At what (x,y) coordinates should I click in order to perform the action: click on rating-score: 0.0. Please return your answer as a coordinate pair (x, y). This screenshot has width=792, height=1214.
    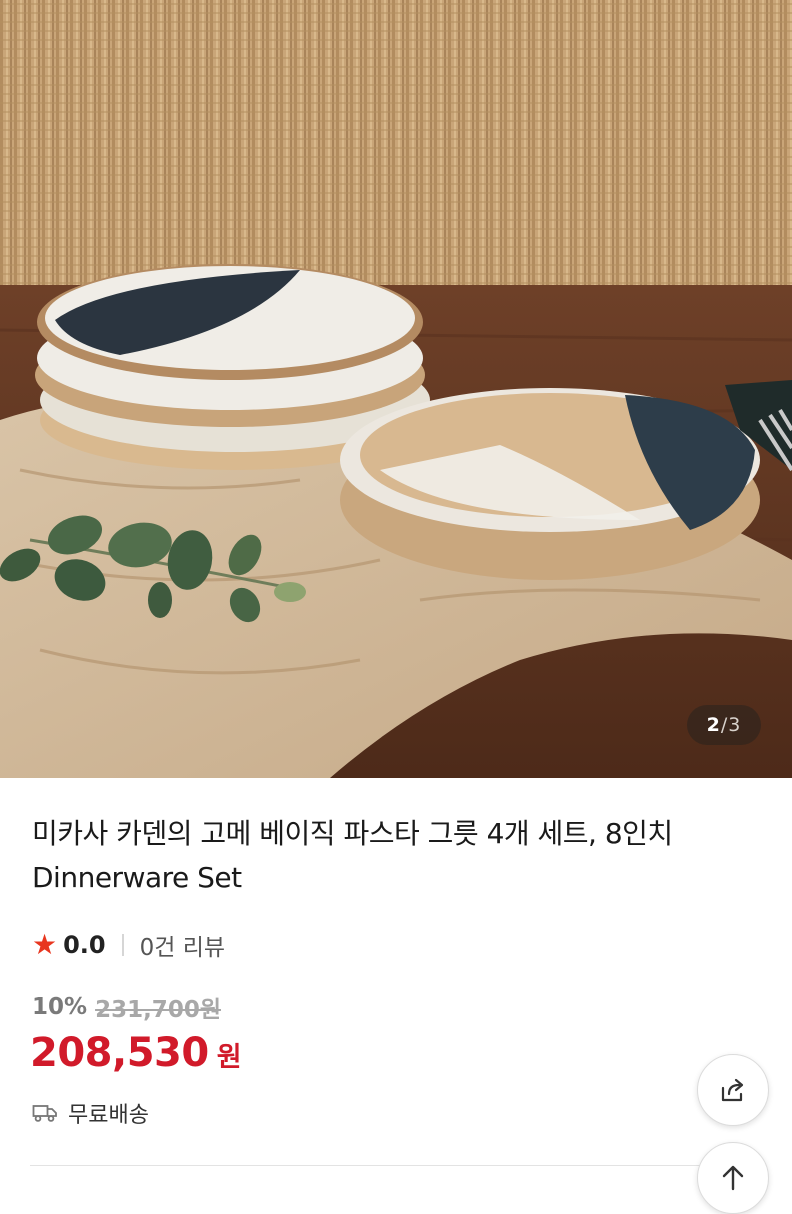
    Looking at the image, I should click on (84, 945).